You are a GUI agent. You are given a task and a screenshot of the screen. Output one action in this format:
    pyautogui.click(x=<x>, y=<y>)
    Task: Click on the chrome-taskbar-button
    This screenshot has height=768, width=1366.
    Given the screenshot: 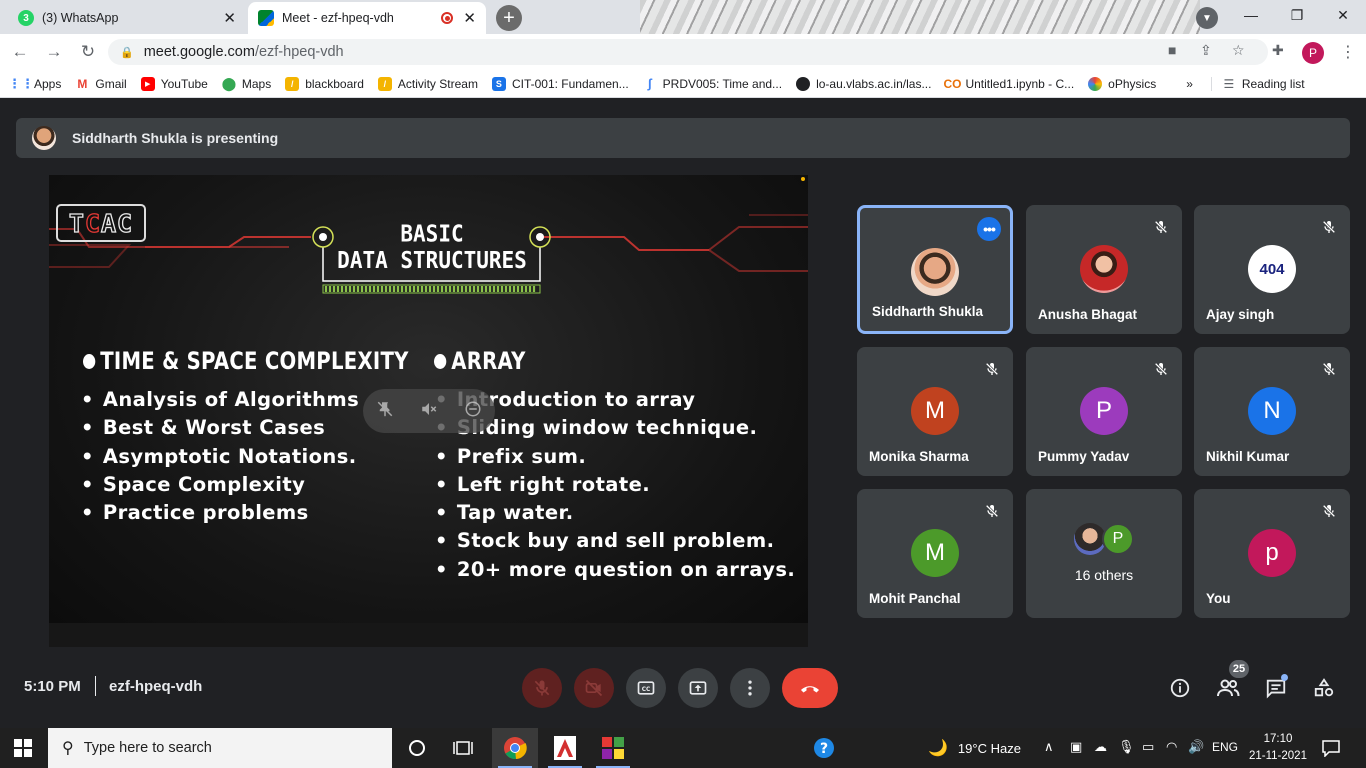 What is the action you would take?
    pyautogui.click(x=515, y=748)
    